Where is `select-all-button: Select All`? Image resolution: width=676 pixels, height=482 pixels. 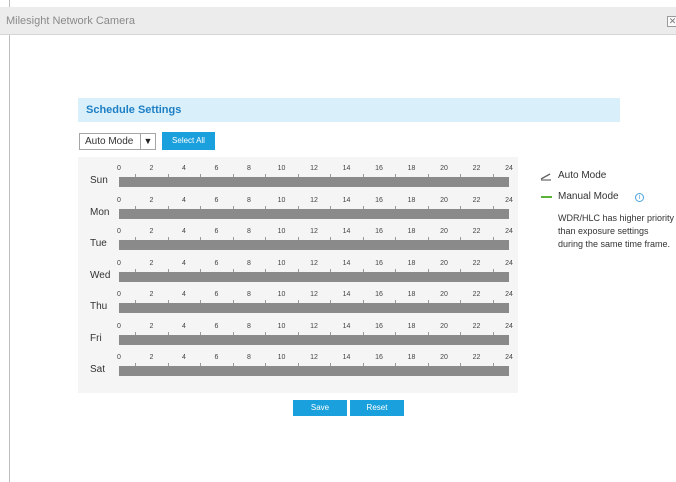
select-all-button: Select All is located at coordinates (188, 141).